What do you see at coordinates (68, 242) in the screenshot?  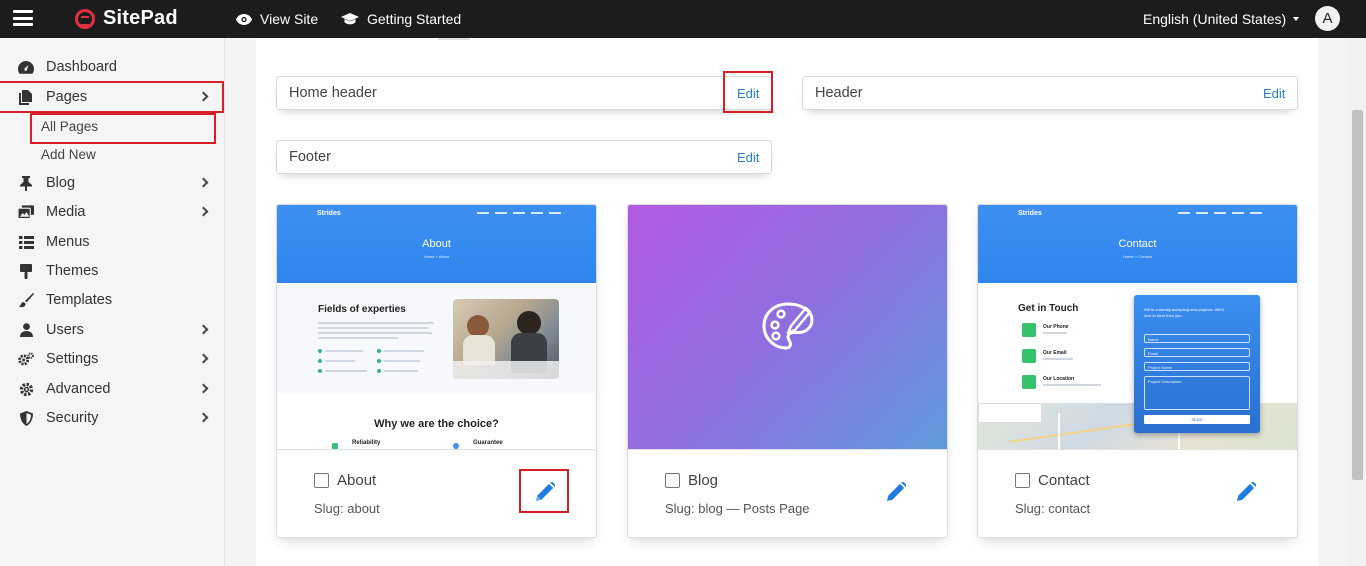 I see `sidebar-item-label: Menus` at bounding box center [68, 242].